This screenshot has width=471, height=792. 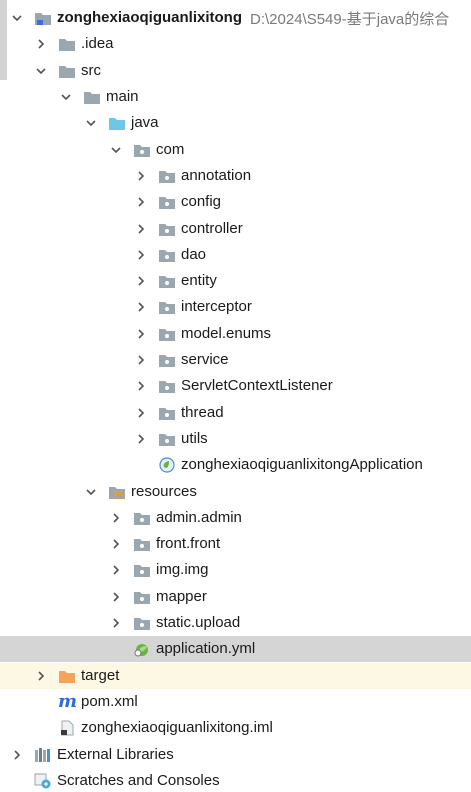 I want to click on tree-row-img: img.img, so click(x=235, y=570).